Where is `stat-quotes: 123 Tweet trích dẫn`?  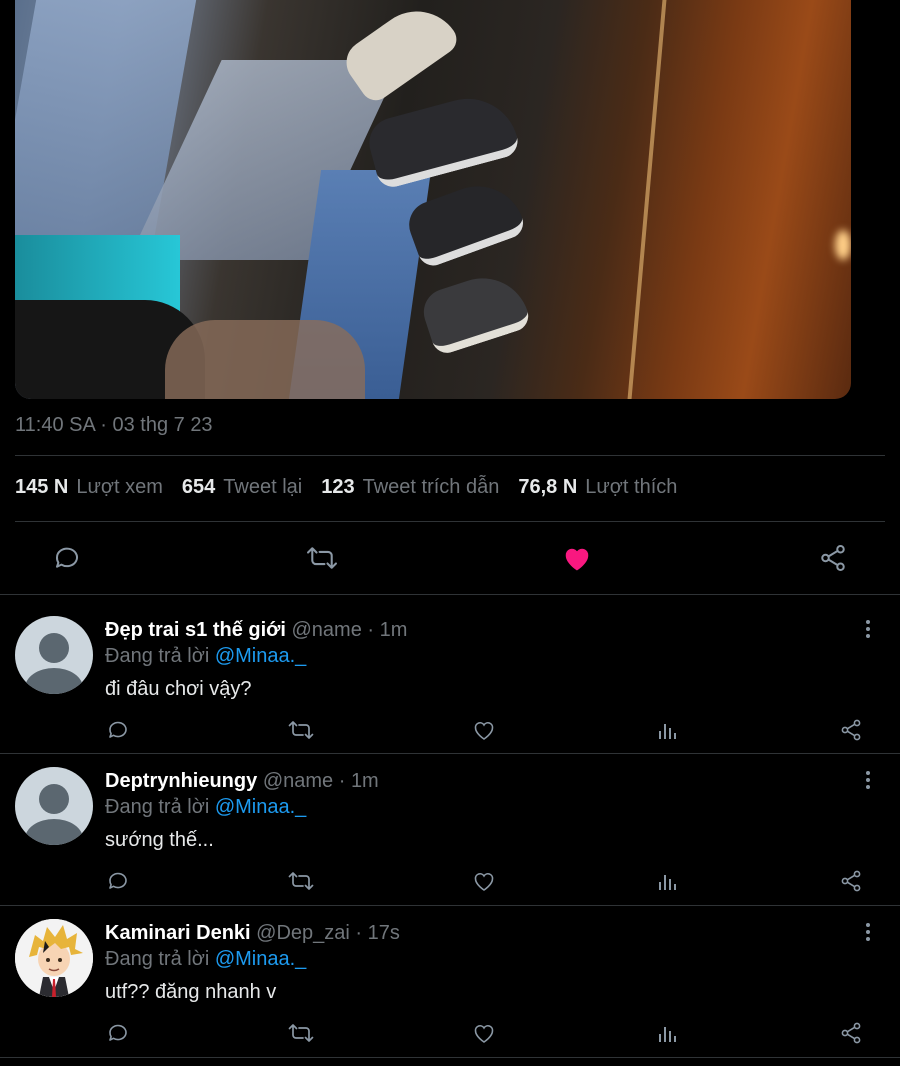 stat-quotes: 123 Tweet trích dẫn is located at coordinates (410, 487).